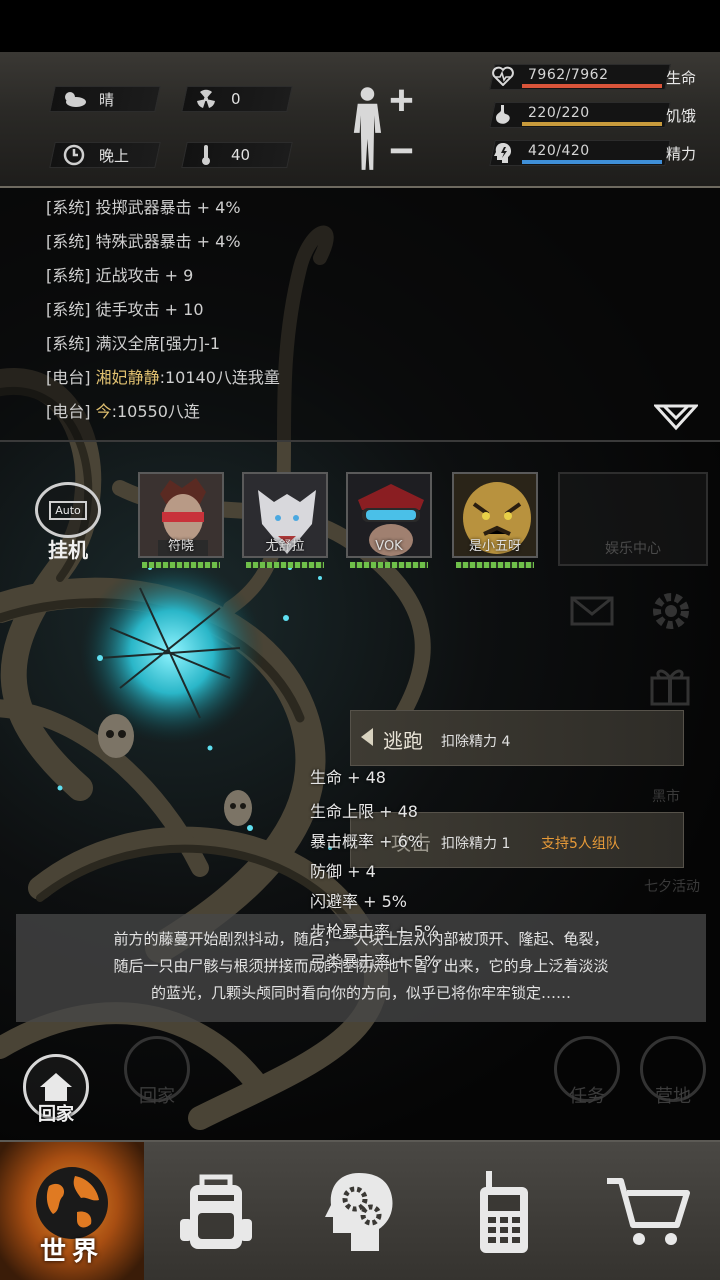 The width and height of the screenshot is (720, 1280). I want to click on camp-button: 营地, so click(673, 1081).